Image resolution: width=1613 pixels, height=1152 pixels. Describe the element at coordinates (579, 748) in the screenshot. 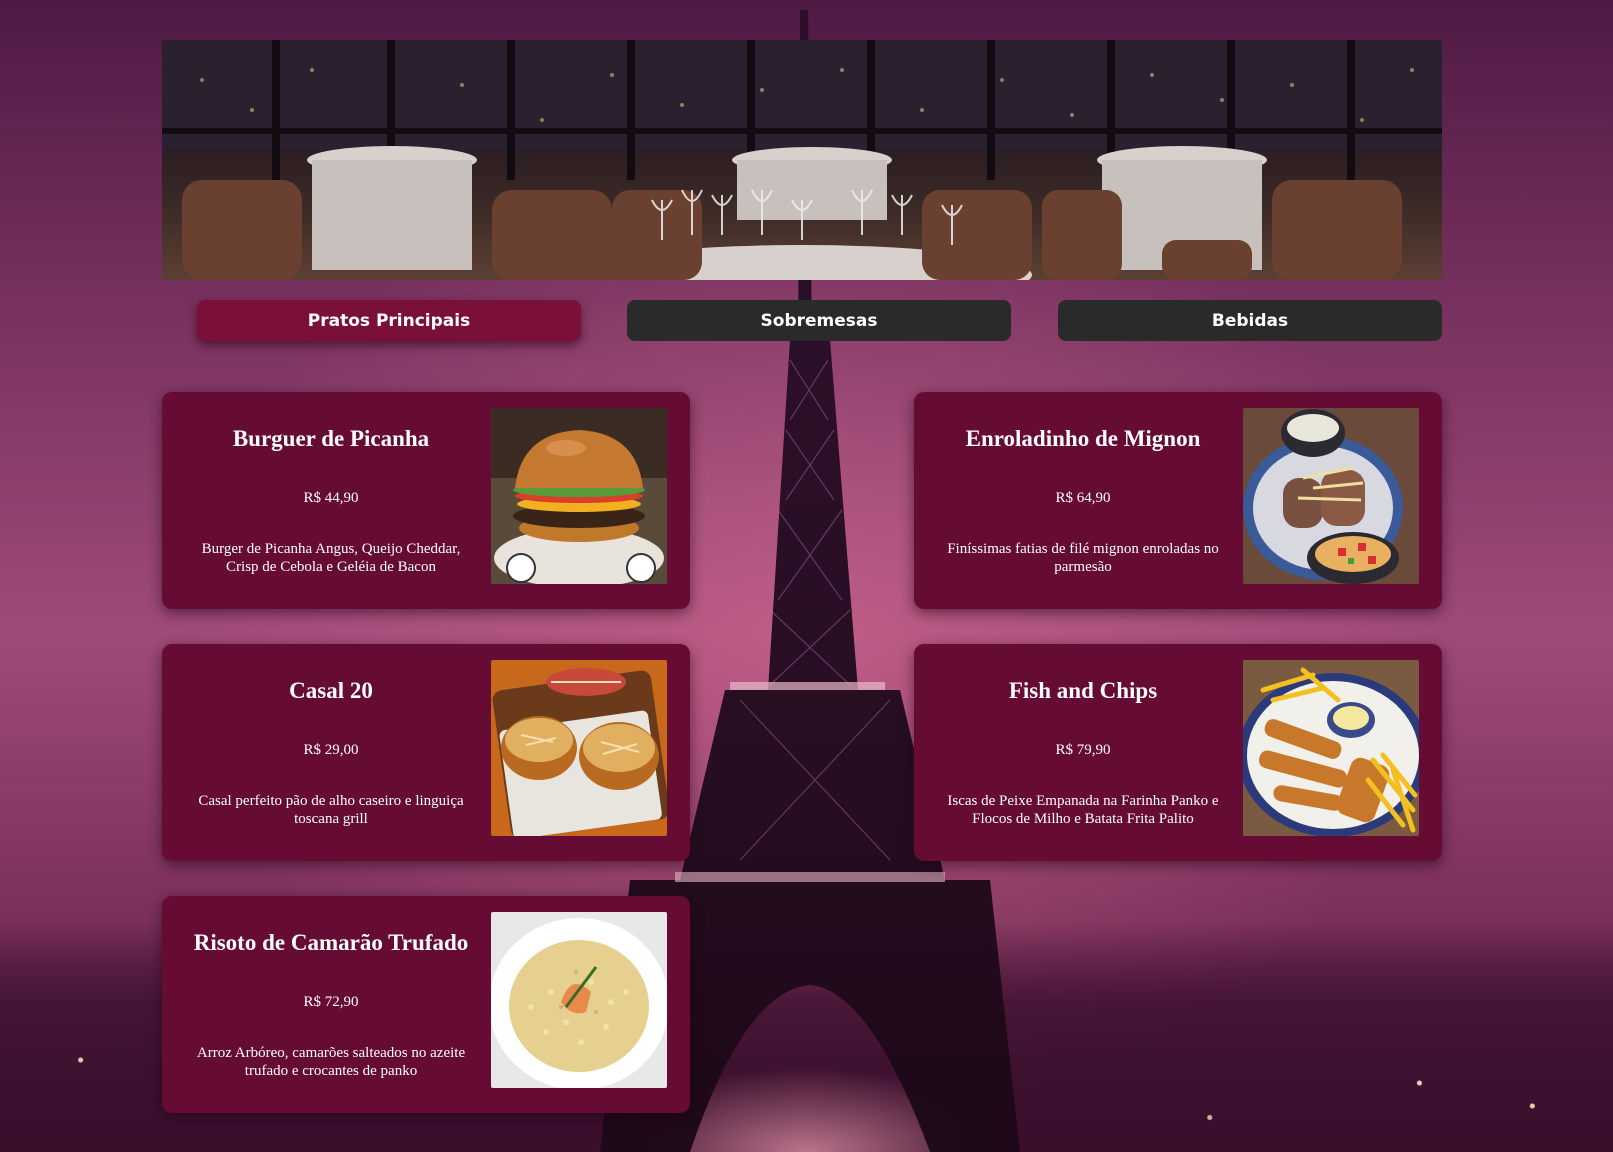

I see `garlic-bread-photo` at that location.